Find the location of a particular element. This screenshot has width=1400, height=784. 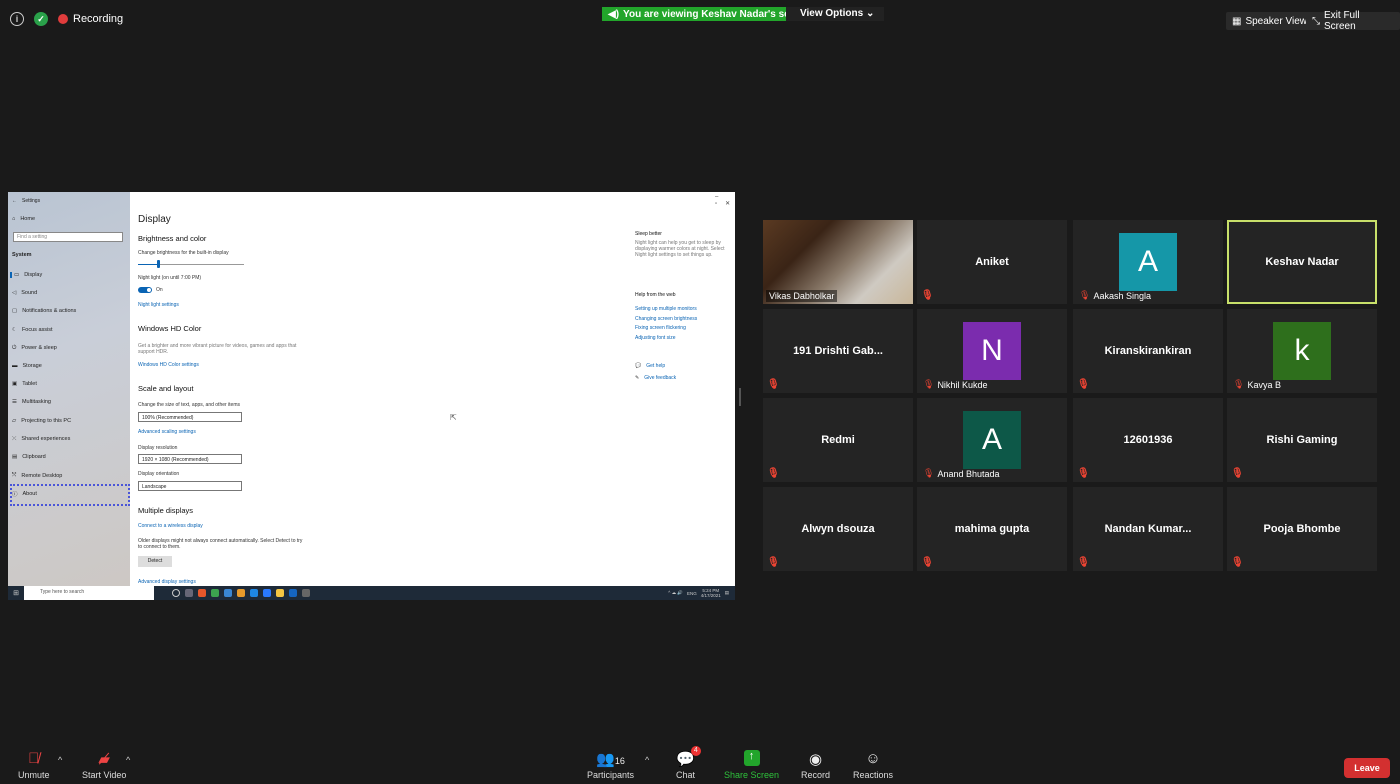

video-options-chevron-icon: ^ is located at coordinates (128, 760).